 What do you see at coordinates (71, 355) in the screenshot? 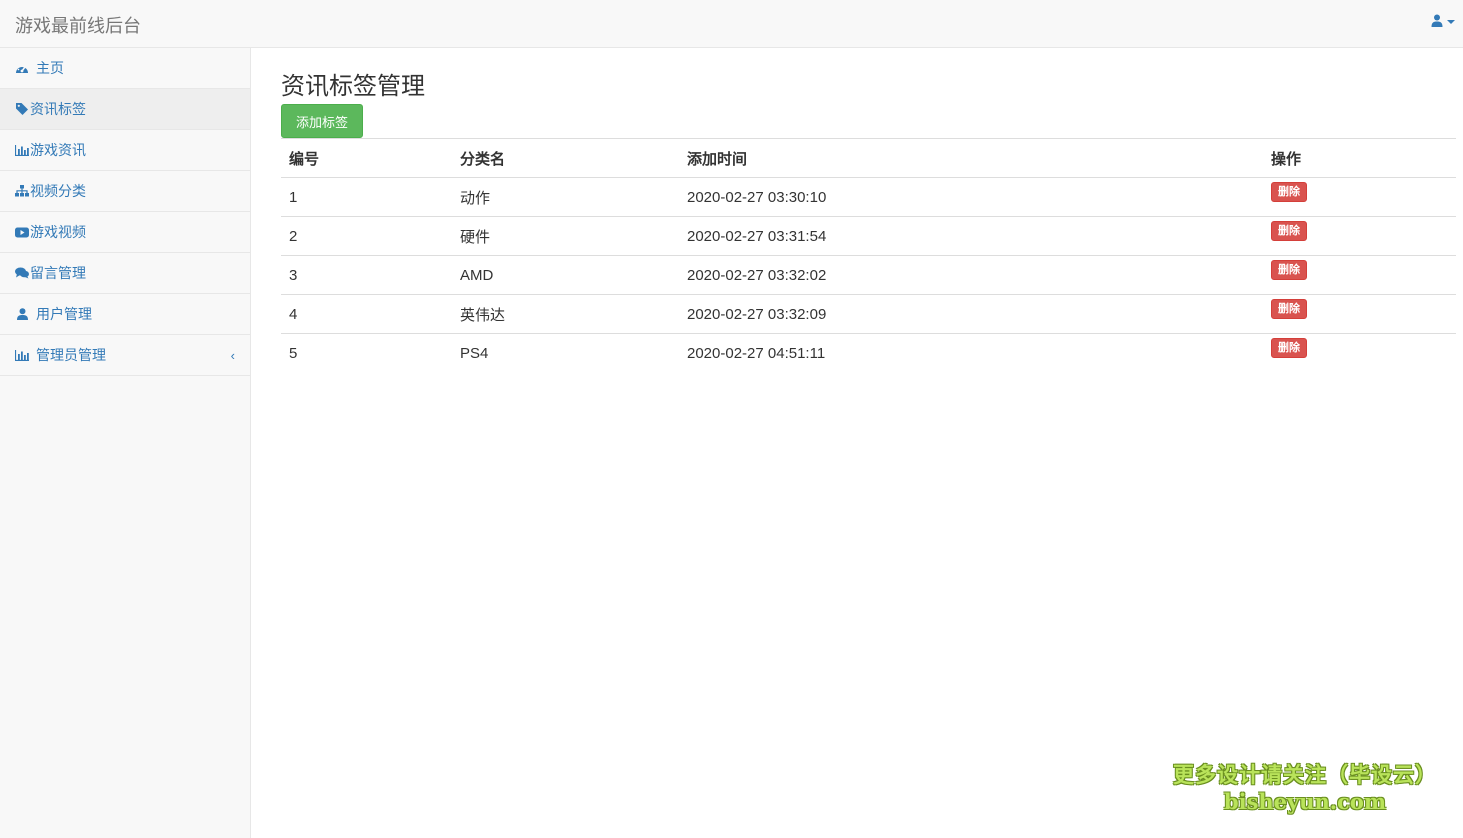
I see `sidebar-item-label: 管理员管理` at bounding box center [71, 355].